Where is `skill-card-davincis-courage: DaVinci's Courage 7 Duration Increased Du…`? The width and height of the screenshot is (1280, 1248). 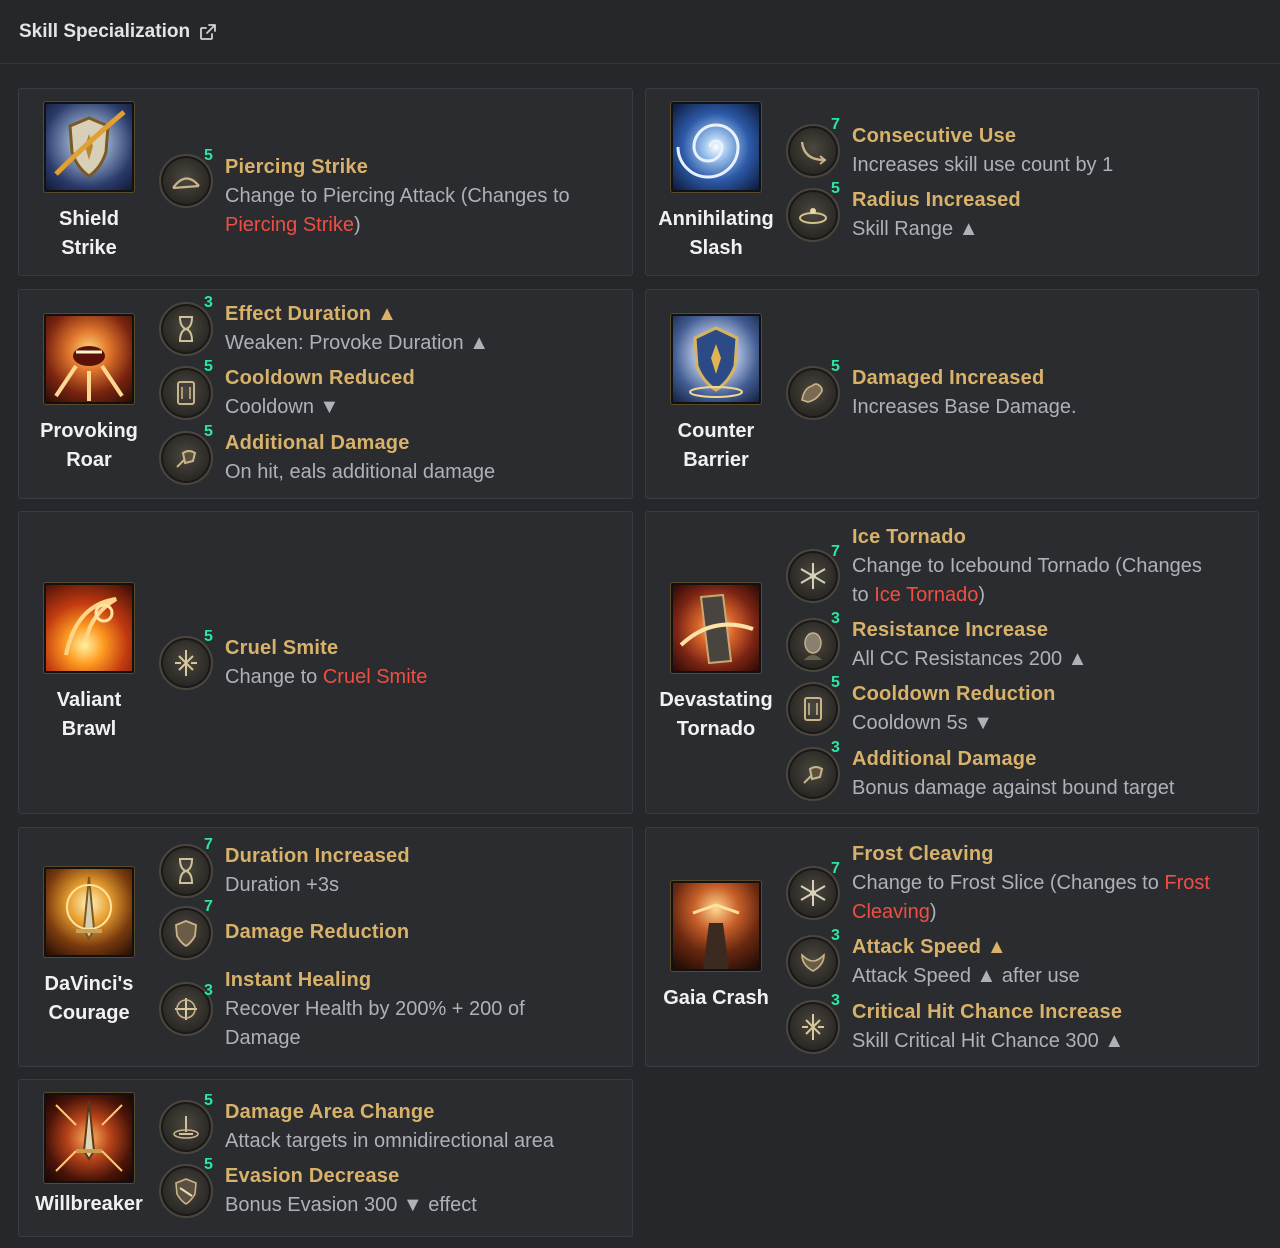 skill-card-davincis-courage: DaVinci's Courage 7 Duration Increased Du… is located at coordinates (325, 947).